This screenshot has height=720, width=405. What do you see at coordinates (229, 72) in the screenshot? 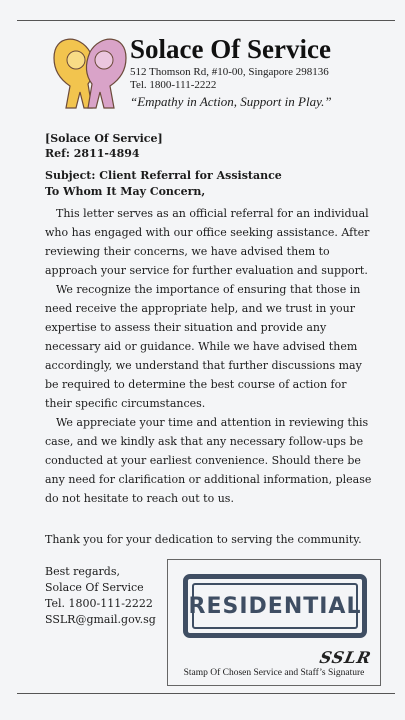
I see `organization-address: 512 Thomson Rd, #10-00, Singapore 298136` at bounding box center [229, 72].